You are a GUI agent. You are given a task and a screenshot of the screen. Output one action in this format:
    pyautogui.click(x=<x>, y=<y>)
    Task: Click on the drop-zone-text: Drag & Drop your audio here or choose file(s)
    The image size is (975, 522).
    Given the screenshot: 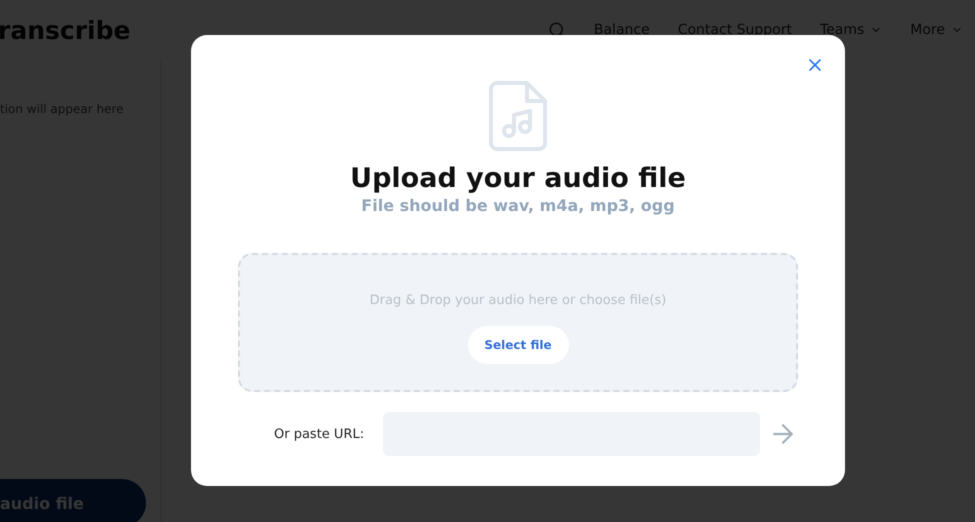 What is the action you would take?
    pyautogui.click(x=518, y=300)
    